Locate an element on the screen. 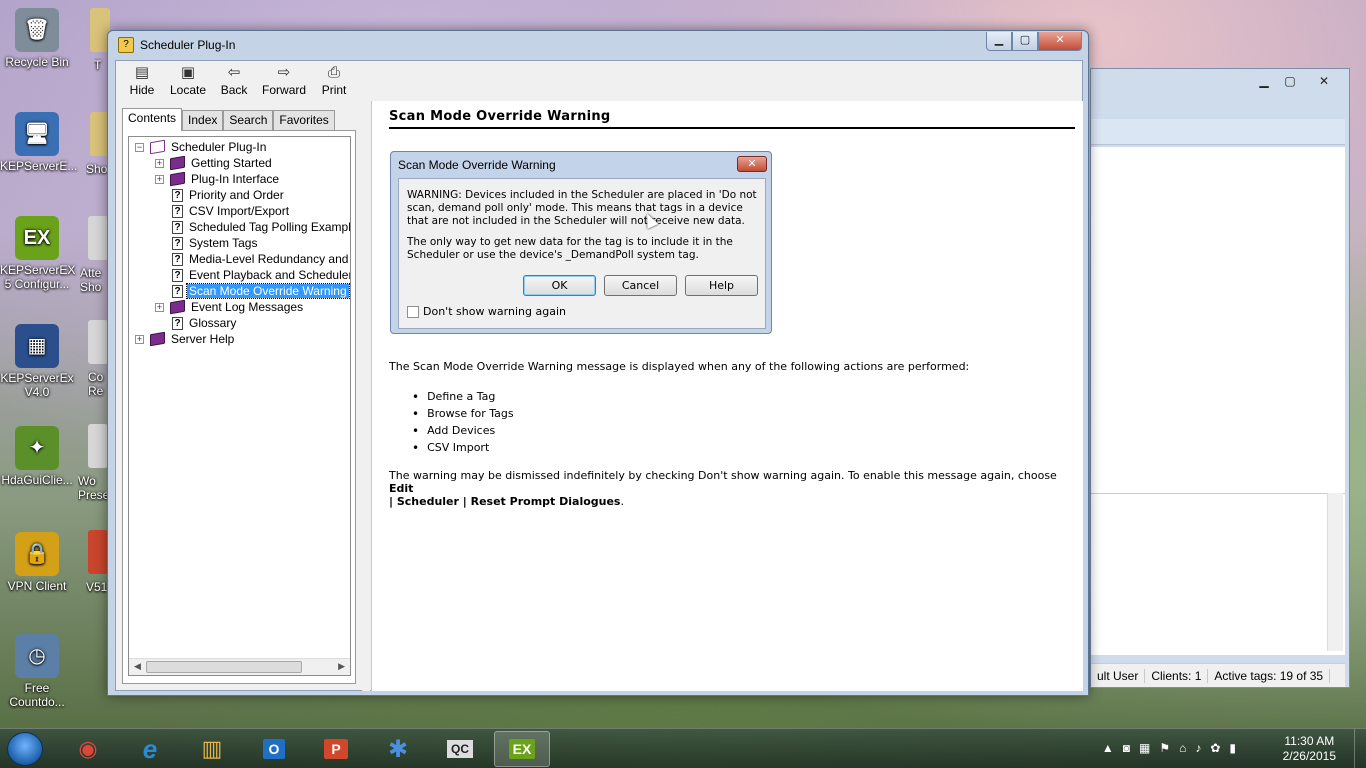 The image size is (1366, 768). kepserverex-v4-desktop-icon: ▦ KEPServerEx V4.0 is located at coordinates (37, 361).